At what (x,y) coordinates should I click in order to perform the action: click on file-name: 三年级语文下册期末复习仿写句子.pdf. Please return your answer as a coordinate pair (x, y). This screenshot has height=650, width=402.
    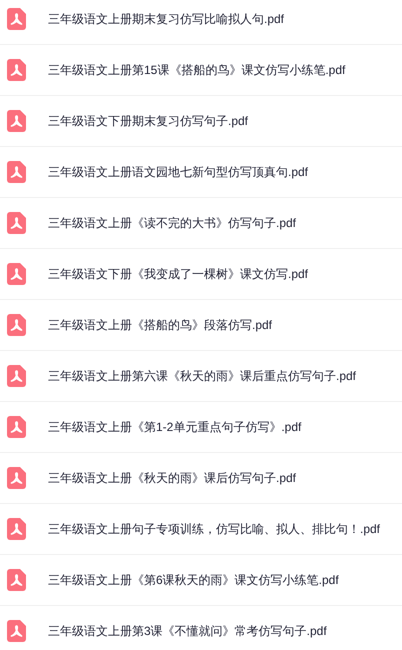
    Looking at the image, I should click on (148, 121).